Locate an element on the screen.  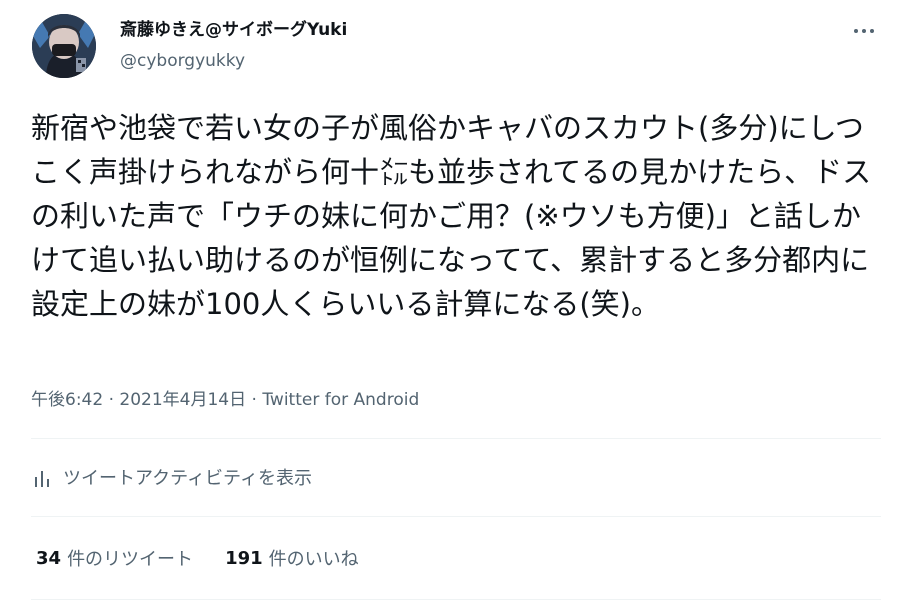
likes-stat: 191 件のいいね is located at coordinates (292, 558).